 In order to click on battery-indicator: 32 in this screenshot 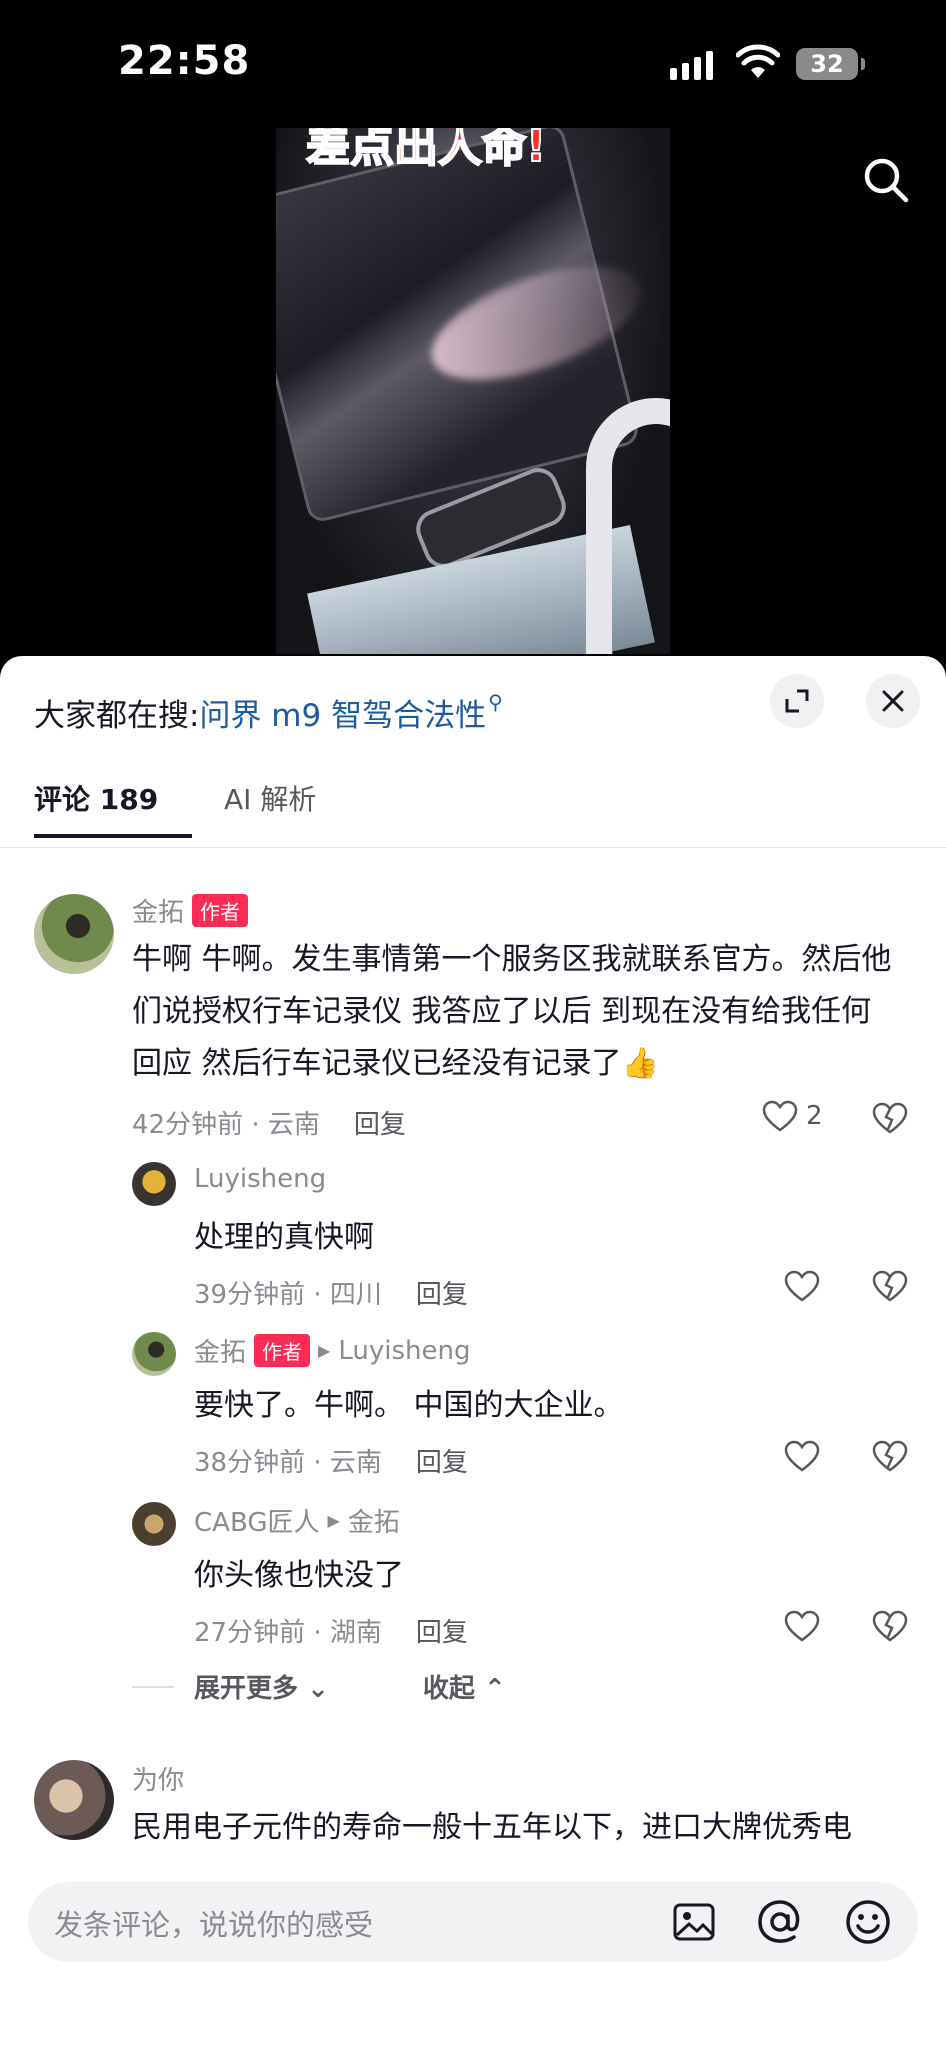, I will do `click(830, 64)`.